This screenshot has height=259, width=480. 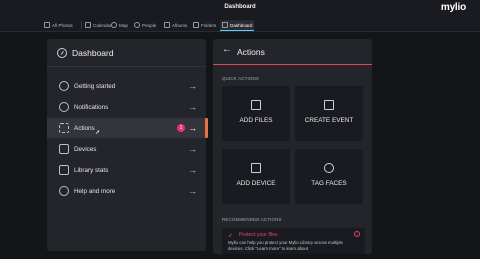 What do you see at coordinates (204, 25) in the screenshot?
I see `nav-folders: Folders` at bounding box center [204, 25].